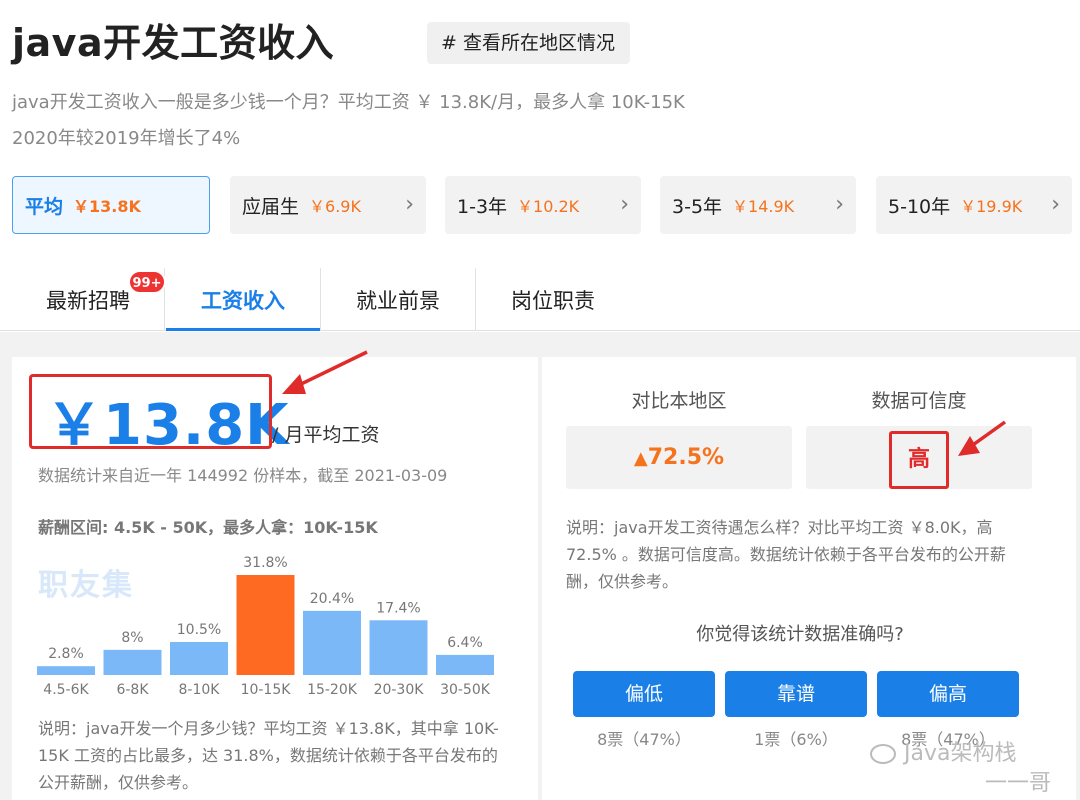 Image resolution: width=1080 pixels, height=800 pixels. What do you see at coordinates (66, 654) in the screenshot?
I see `bar-value-label: 2.8%` at bounding box center [66, 654].